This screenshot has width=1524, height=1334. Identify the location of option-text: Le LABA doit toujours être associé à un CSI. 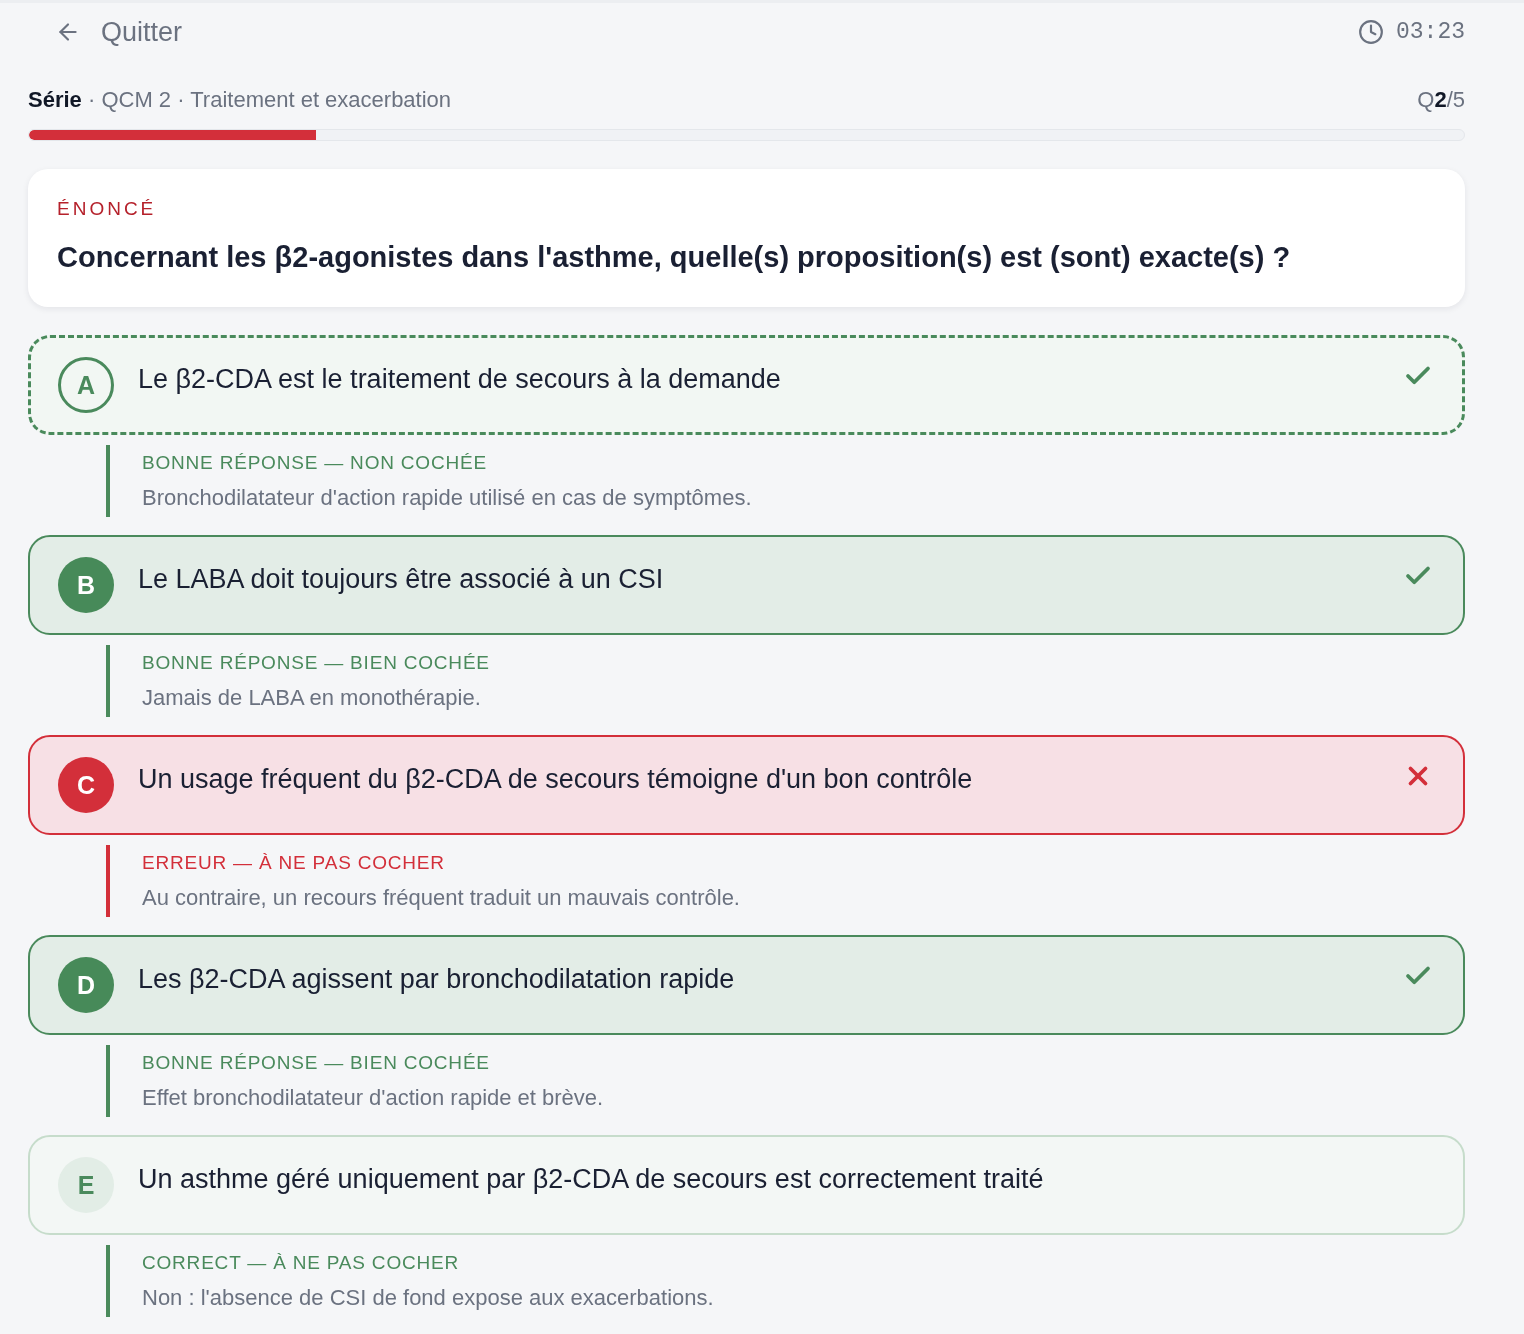
(401, 579).